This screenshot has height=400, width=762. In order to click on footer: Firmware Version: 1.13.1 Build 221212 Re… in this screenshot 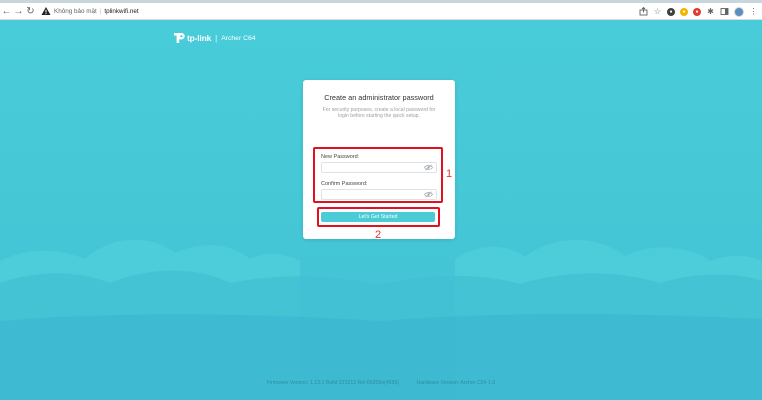, I will do `click(381, 383)`.